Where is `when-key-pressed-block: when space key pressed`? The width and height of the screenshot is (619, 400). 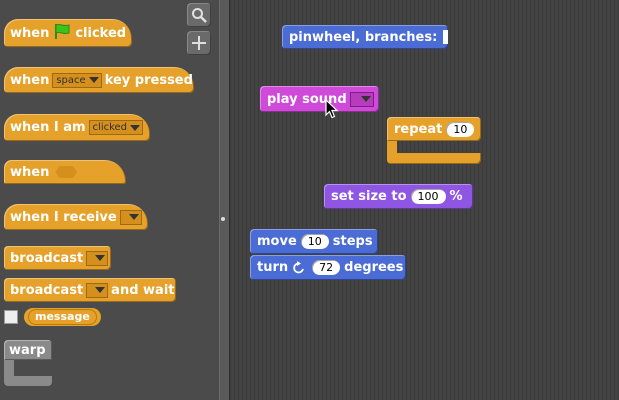
when-key-pressed-block: when space key pressed is located at coordinates (99, 80).